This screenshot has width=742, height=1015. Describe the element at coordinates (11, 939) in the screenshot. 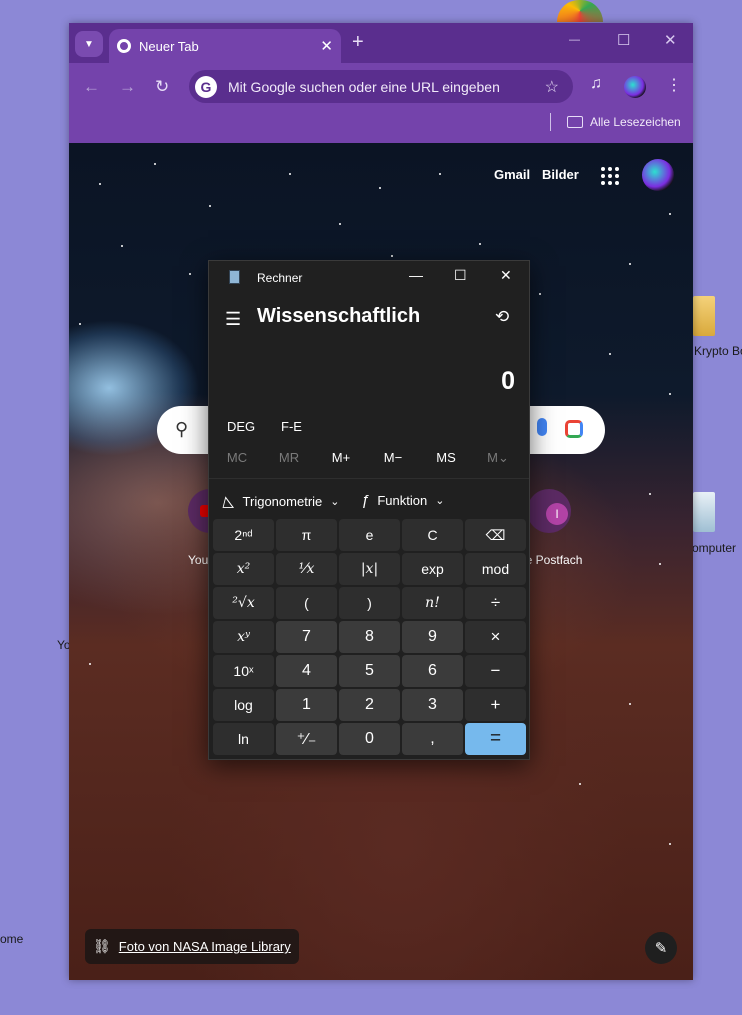

I see `desktop-label-home: ome` at that location.